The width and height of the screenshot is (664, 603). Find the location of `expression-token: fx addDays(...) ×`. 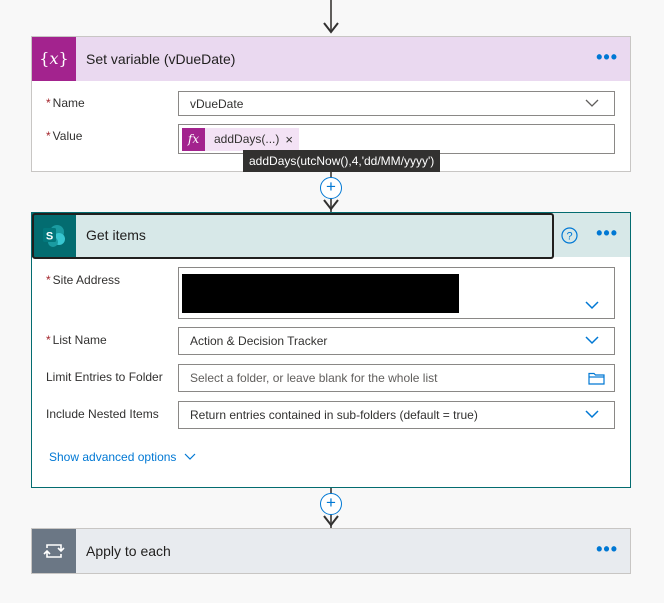

expression-token: fx addDays(...) × is located at coordinates (240, 139).